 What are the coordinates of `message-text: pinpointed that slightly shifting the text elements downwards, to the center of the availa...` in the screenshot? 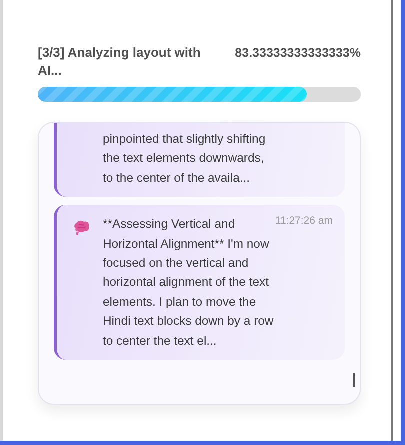 It's located at (185, 159).